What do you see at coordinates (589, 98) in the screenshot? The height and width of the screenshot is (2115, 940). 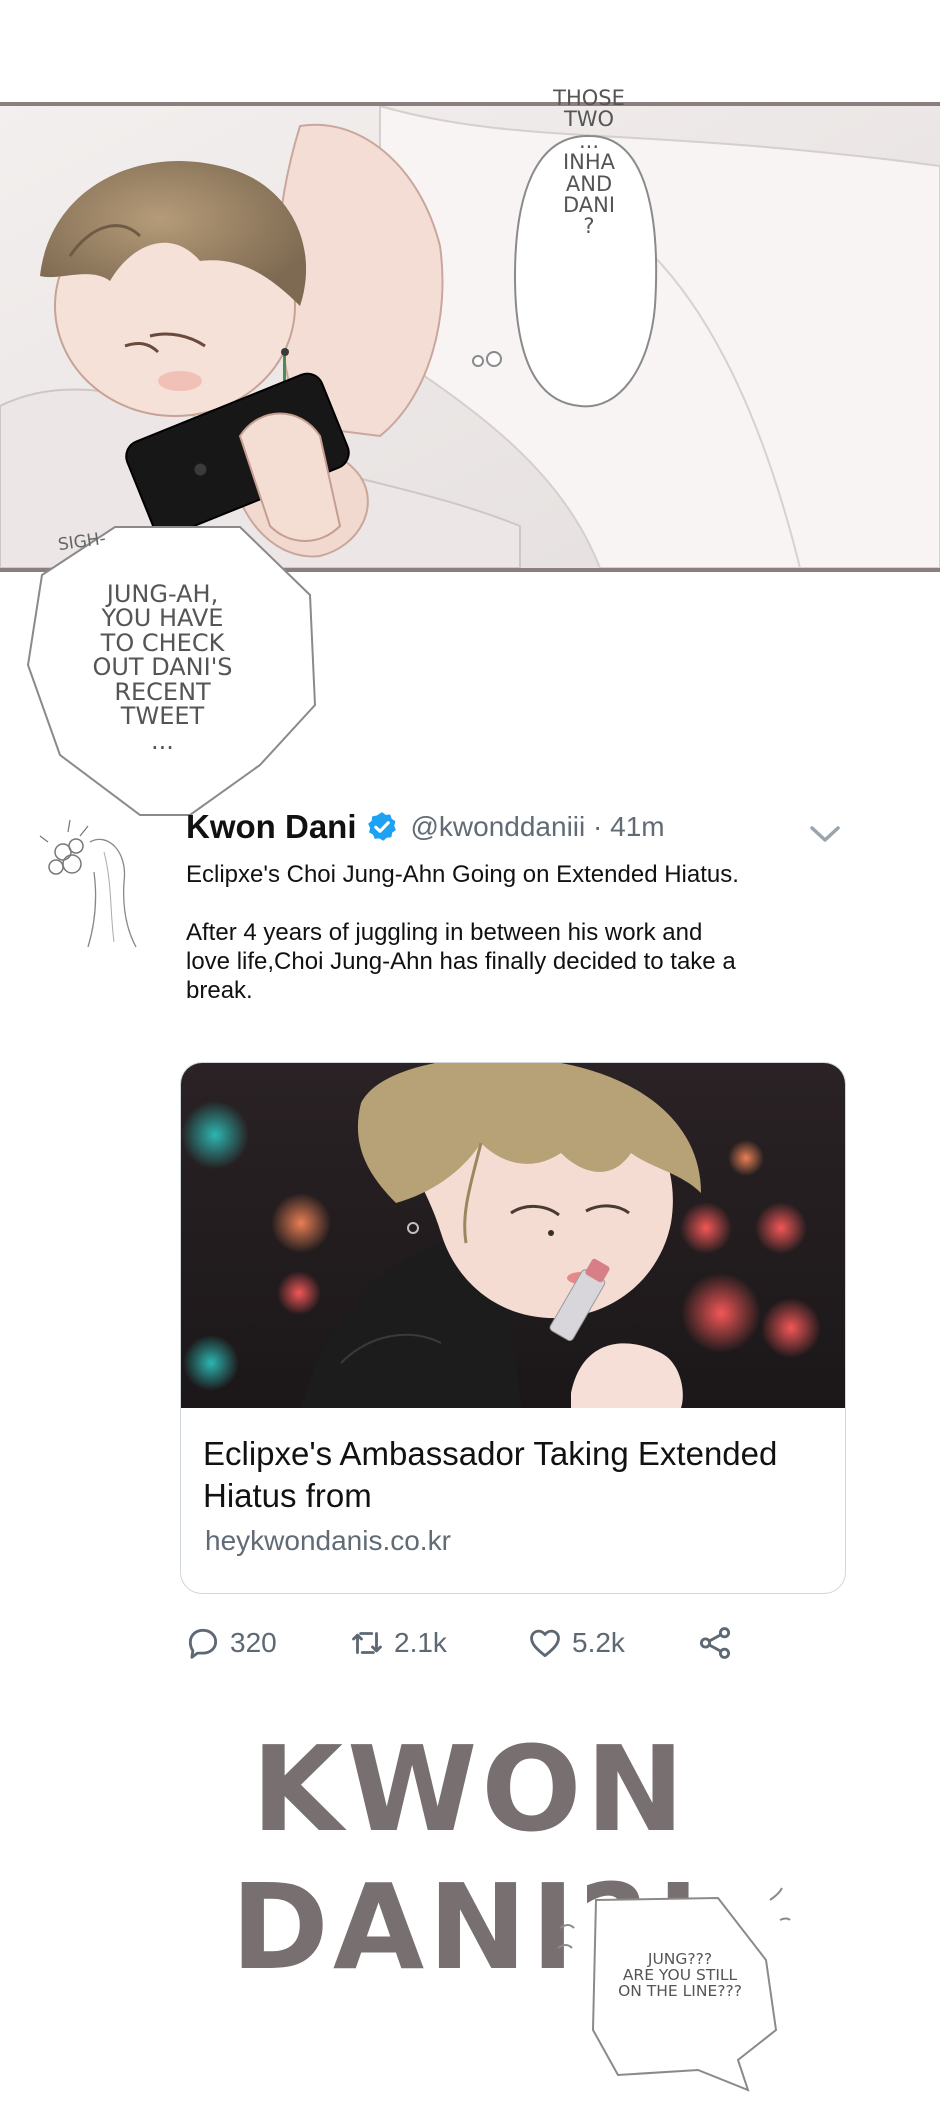 I see `thought-line: THOSE` at bounding box center [589, 98].